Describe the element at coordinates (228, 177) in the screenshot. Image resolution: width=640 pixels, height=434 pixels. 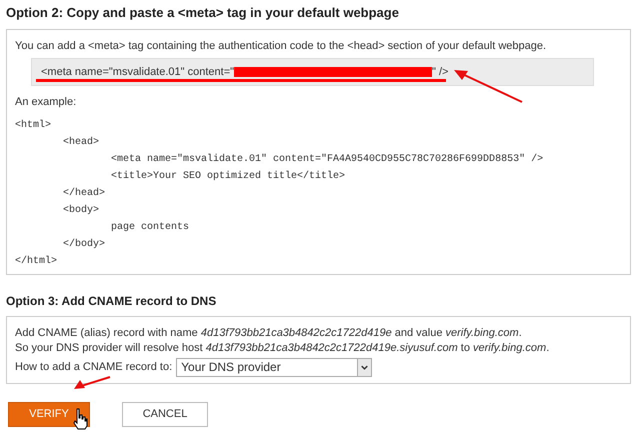
I see `code-line: <title>Your SEO optimized title</title>` at that location.